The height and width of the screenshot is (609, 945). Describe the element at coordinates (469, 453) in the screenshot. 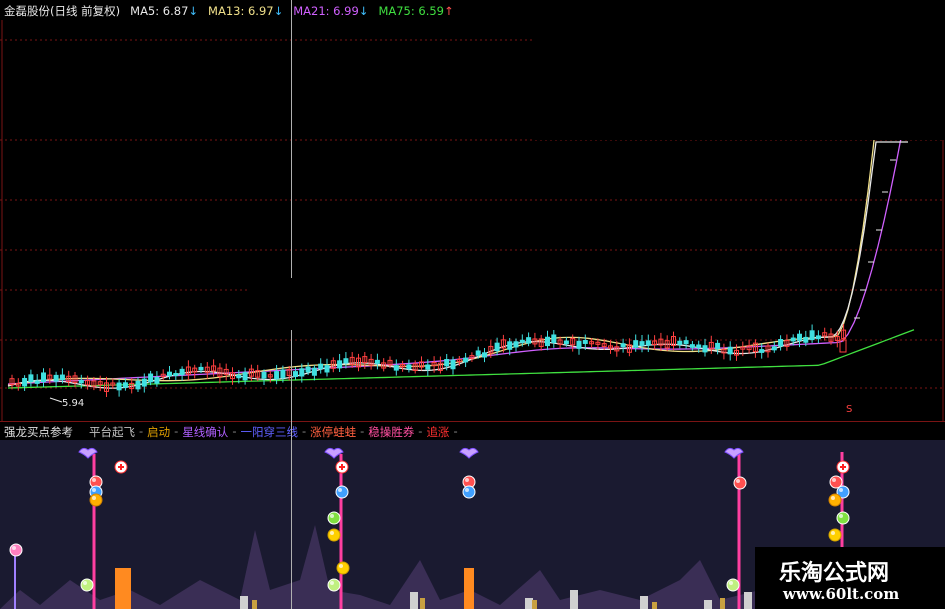

I see `bat-icon` at that location.